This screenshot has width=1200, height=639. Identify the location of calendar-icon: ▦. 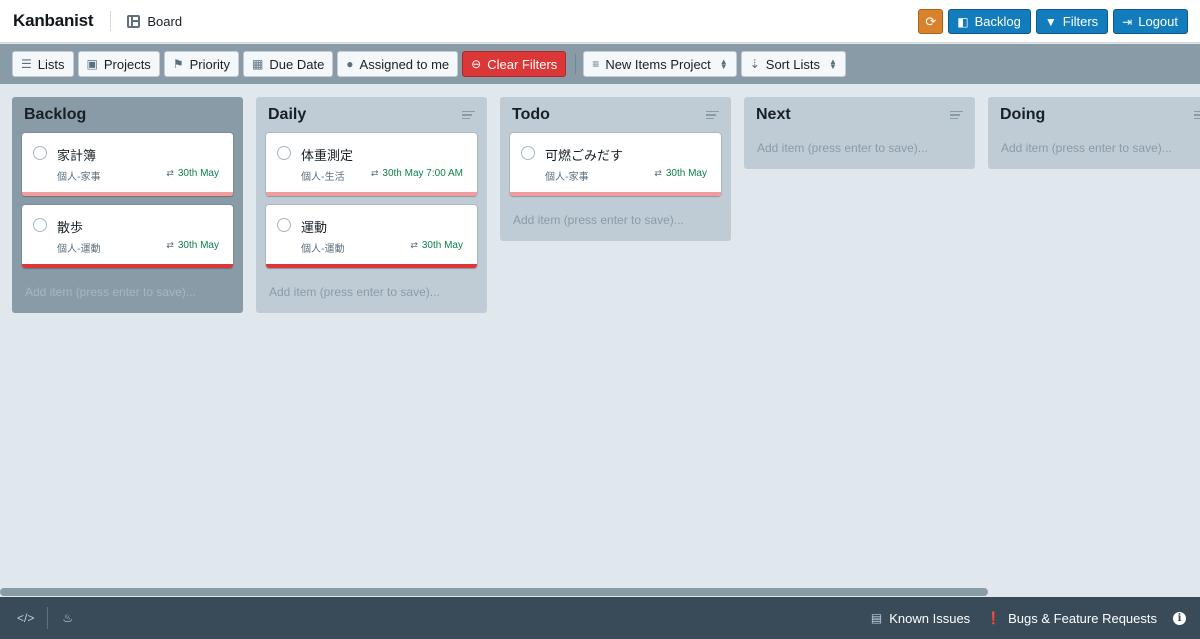
(258, 64).